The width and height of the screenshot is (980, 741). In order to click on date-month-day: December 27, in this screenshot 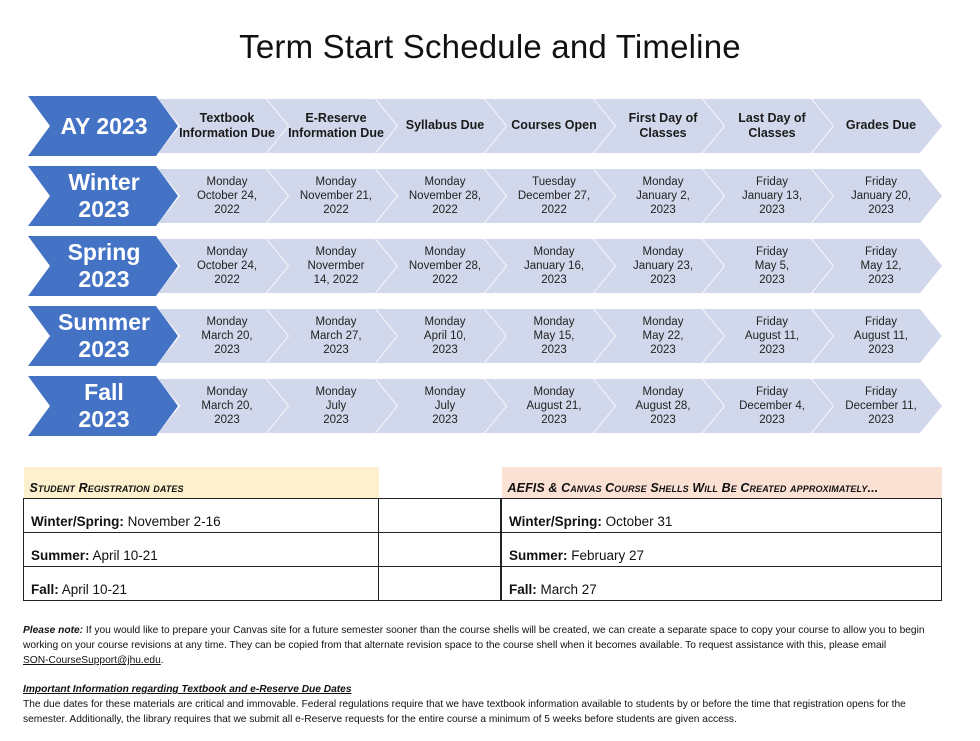, I will do `click(554, 196)`.